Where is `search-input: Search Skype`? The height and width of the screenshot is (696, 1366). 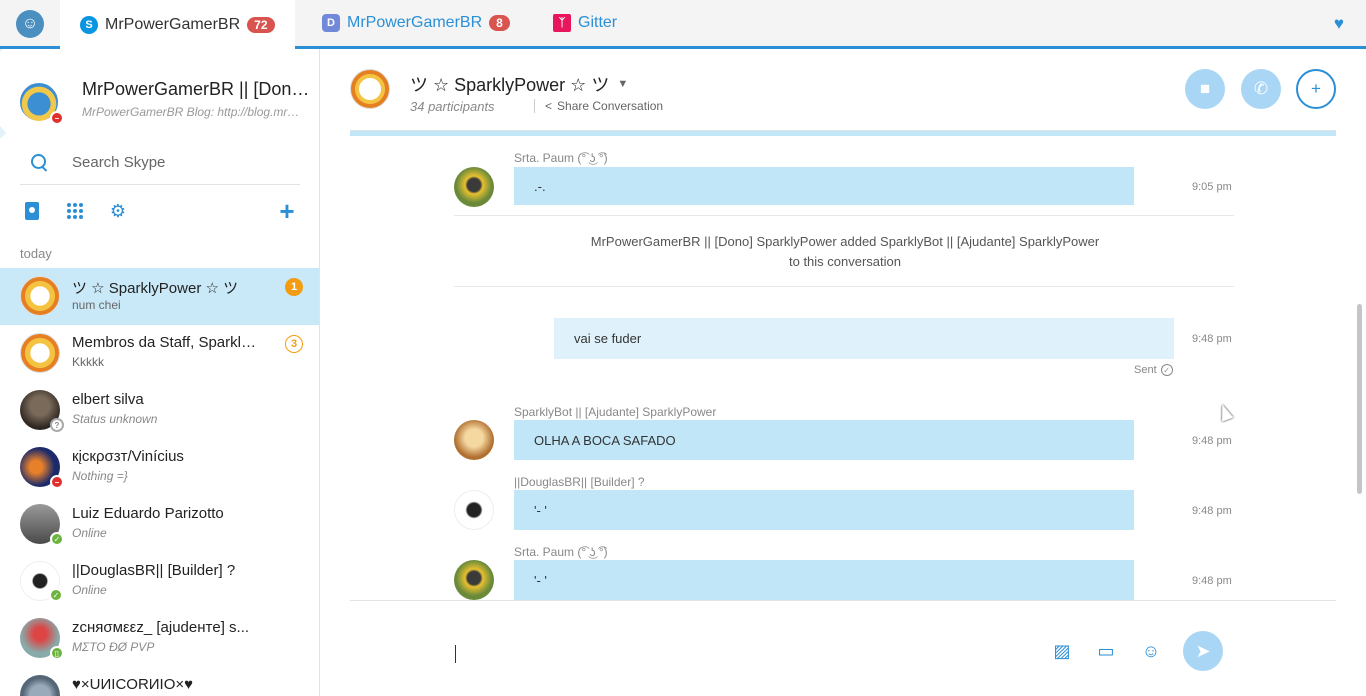
search-input: Search Skype is located at coordinates (118, 162).